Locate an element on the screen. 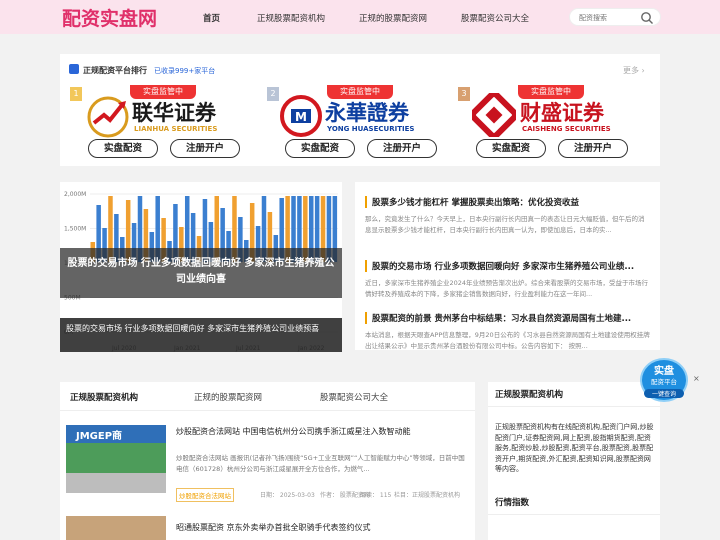 This screenshot has width=720, height=540. broker-logo-icon: M is located at coordinates (301, 116).